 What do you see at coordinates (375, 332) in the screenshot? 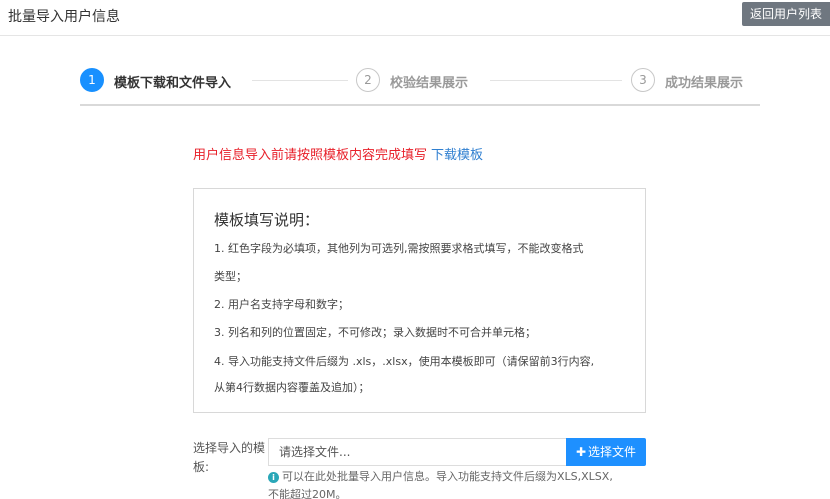
I see `instruction-line: 3. 列名和列的位置固定，不可修改；录入数据时不可合并单元格；` at bounding box center [375, 332].